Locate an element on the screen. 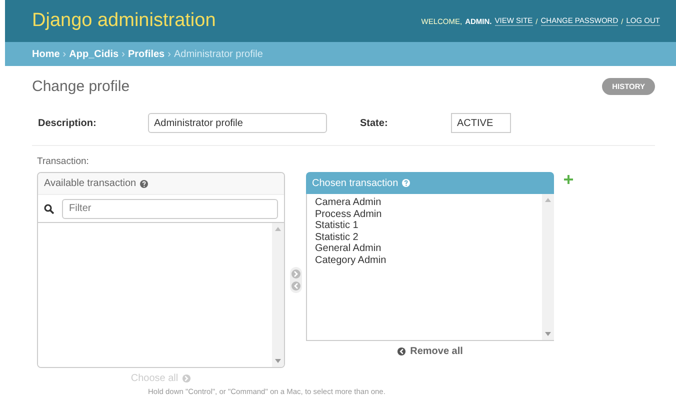  panel-title: Chosen transaction is located at coordinates (355, 183).